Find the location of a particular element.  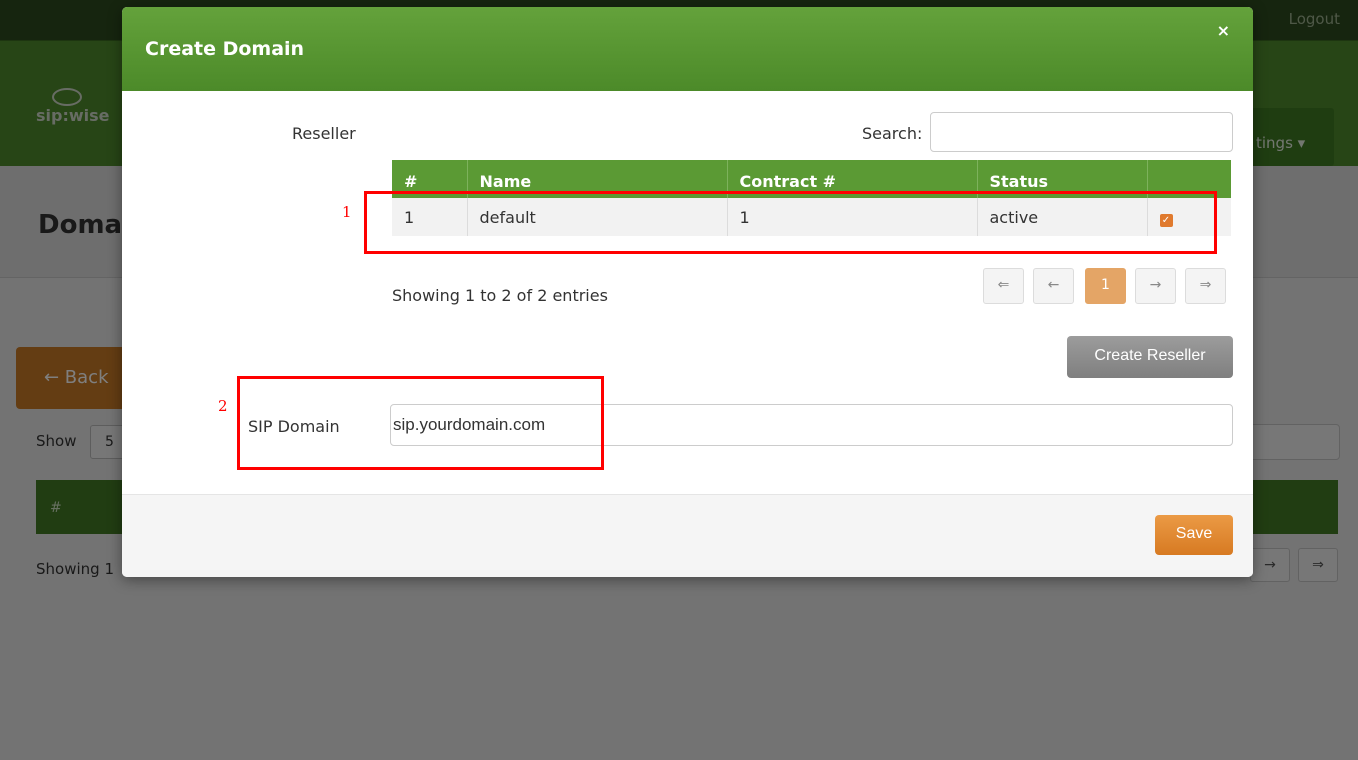

modal-header: Create Domain × is located at coordinates (687, 49).